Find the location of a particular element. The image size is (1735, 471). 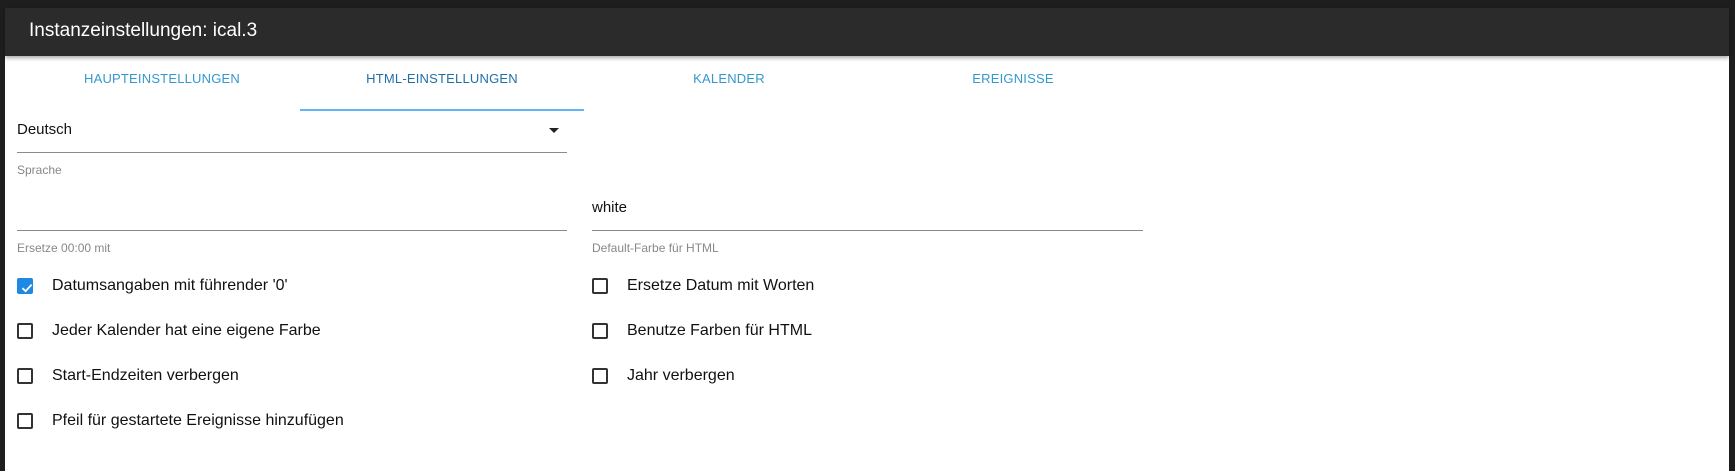

dialog-title: Instanzeinstellungen: ical.3 is located at coordinates (143, 30).